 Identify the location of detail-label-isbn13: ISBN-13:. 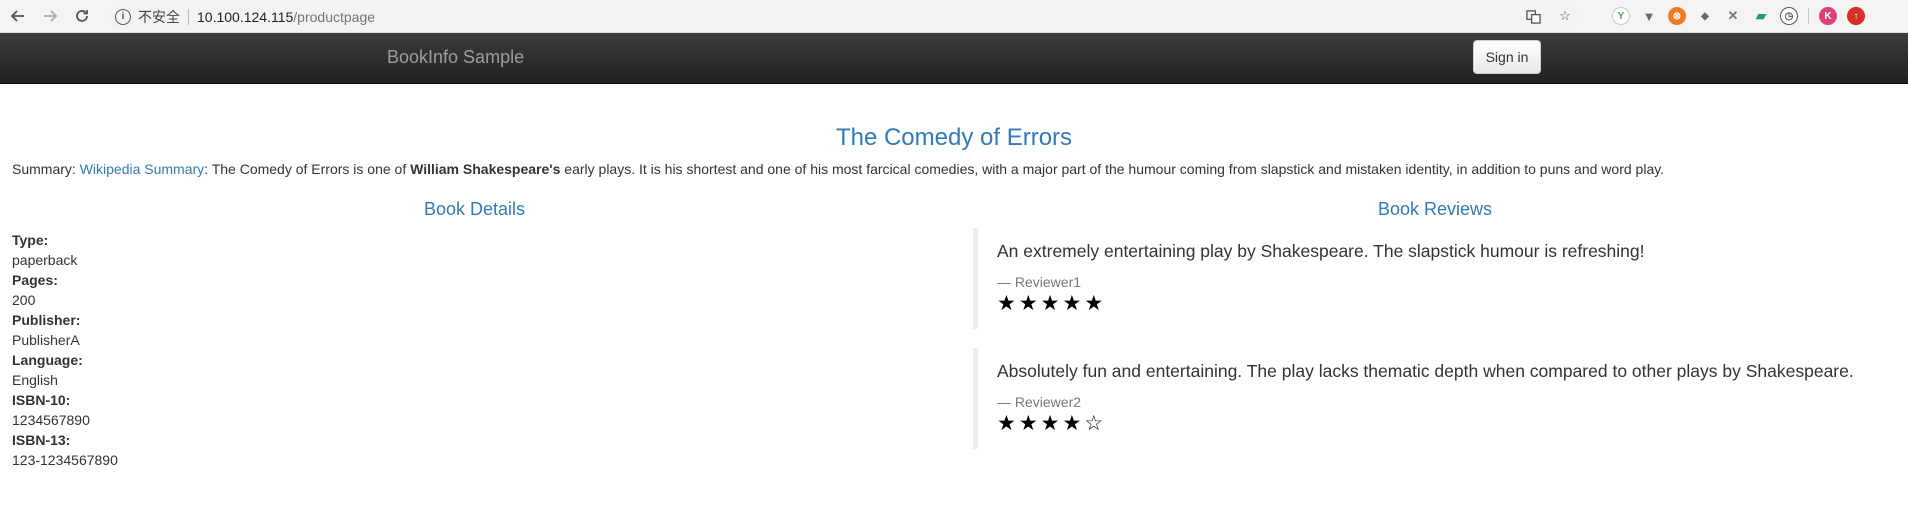
(41, 440).